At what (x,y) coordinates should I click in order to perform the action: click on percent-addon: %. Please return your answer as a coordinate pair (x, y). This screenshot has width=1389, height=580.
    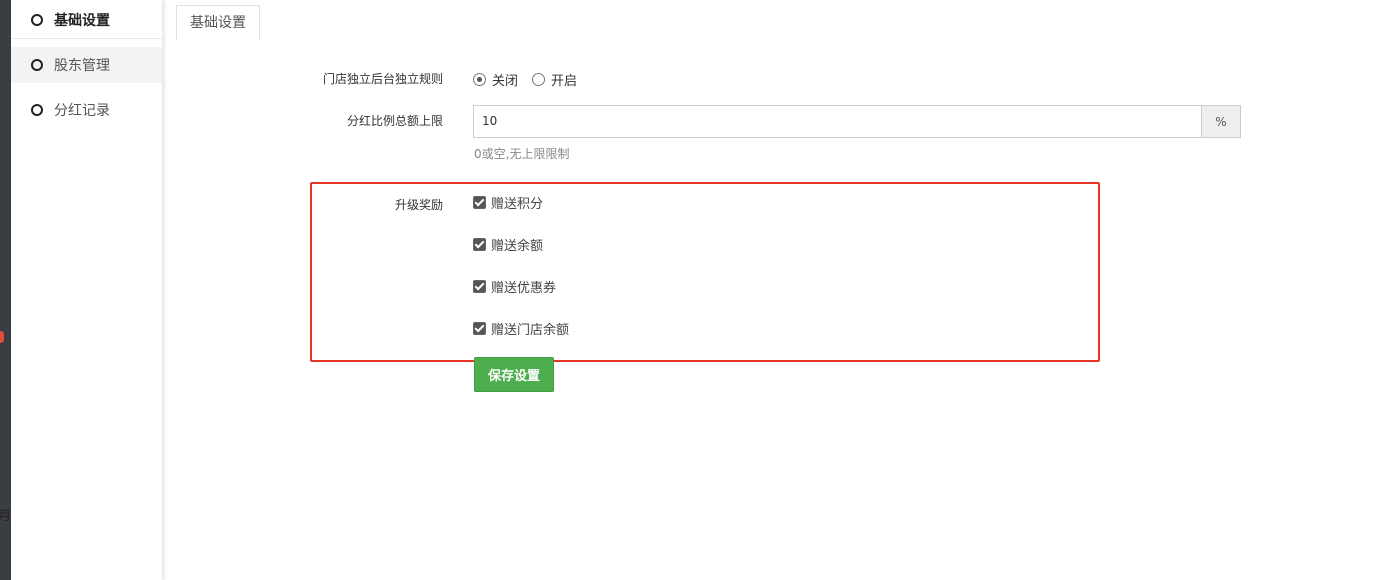
    Looking at the image, I should click on (1221, 121).